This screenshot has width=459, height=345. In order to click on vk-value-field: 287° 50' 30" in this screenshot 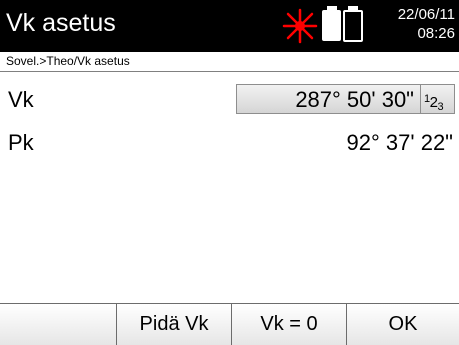, I will do `click(328, 99)`.